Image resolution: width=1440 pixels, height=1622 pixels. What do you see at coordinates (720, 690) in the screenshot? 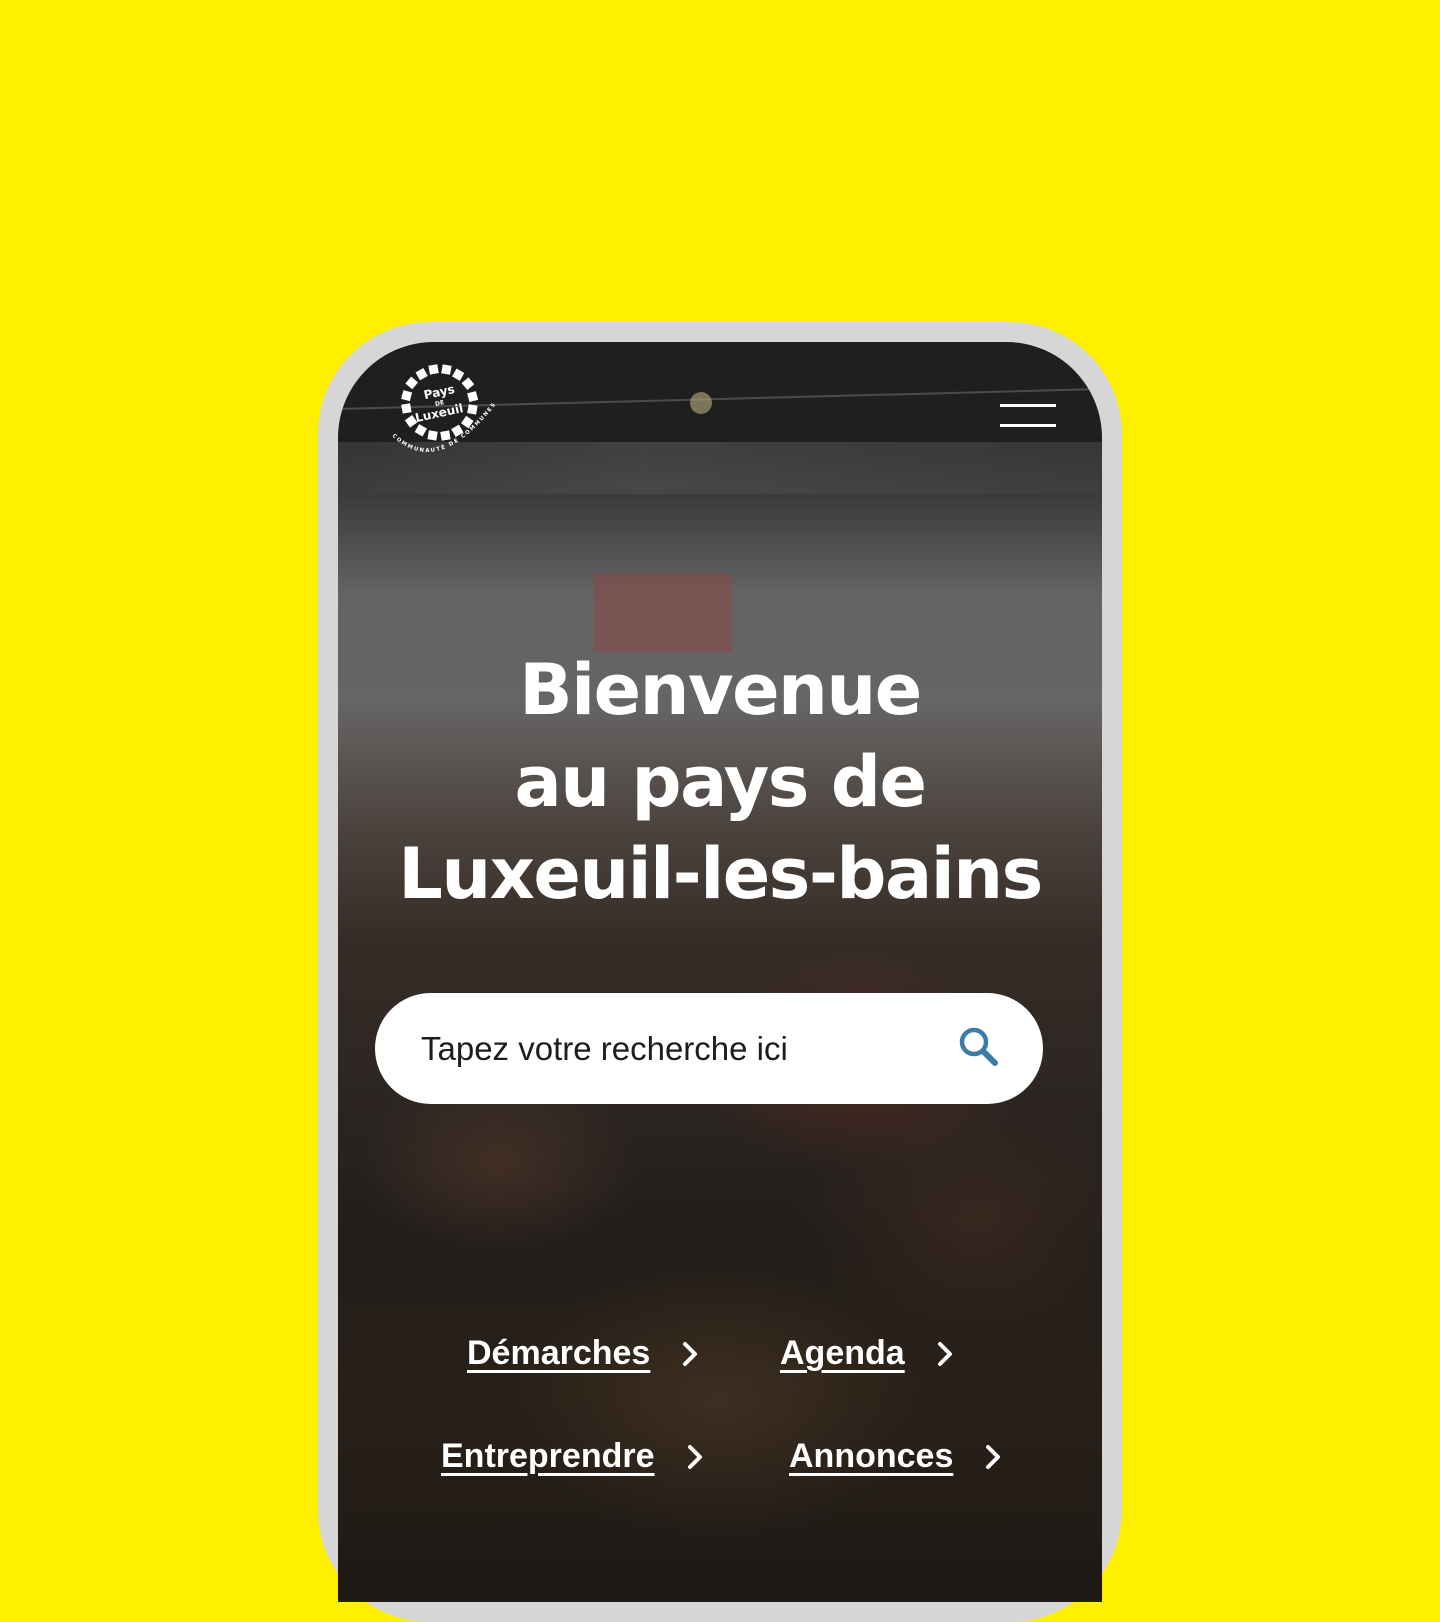
I see `hero-title-line: Bienvenue` at bounding box center [720, 690].